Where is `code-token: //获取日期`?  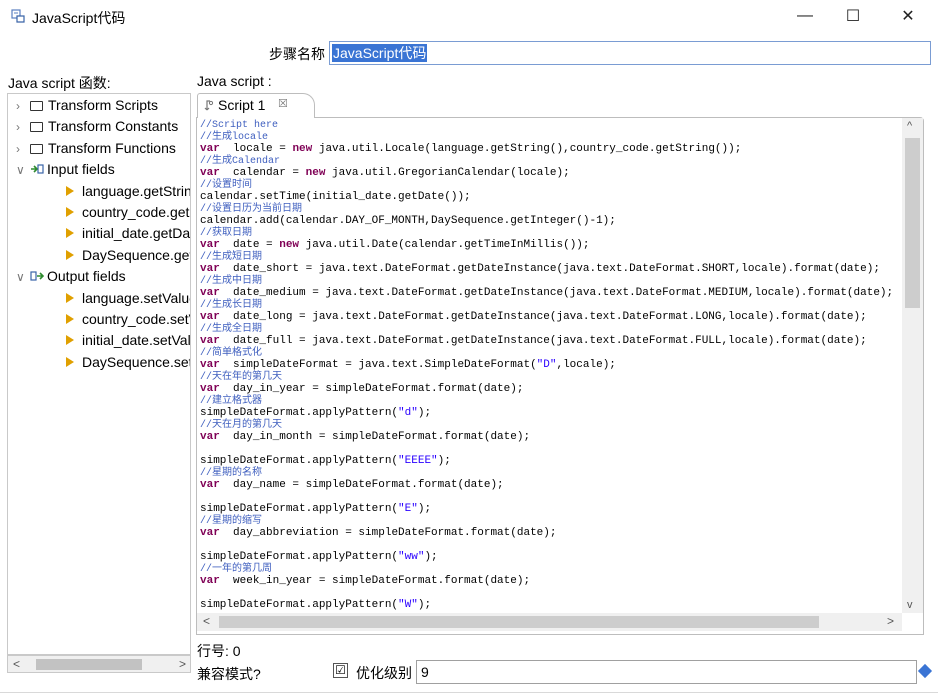
code-token: //获取日期 is located at coordinates (226, 233).